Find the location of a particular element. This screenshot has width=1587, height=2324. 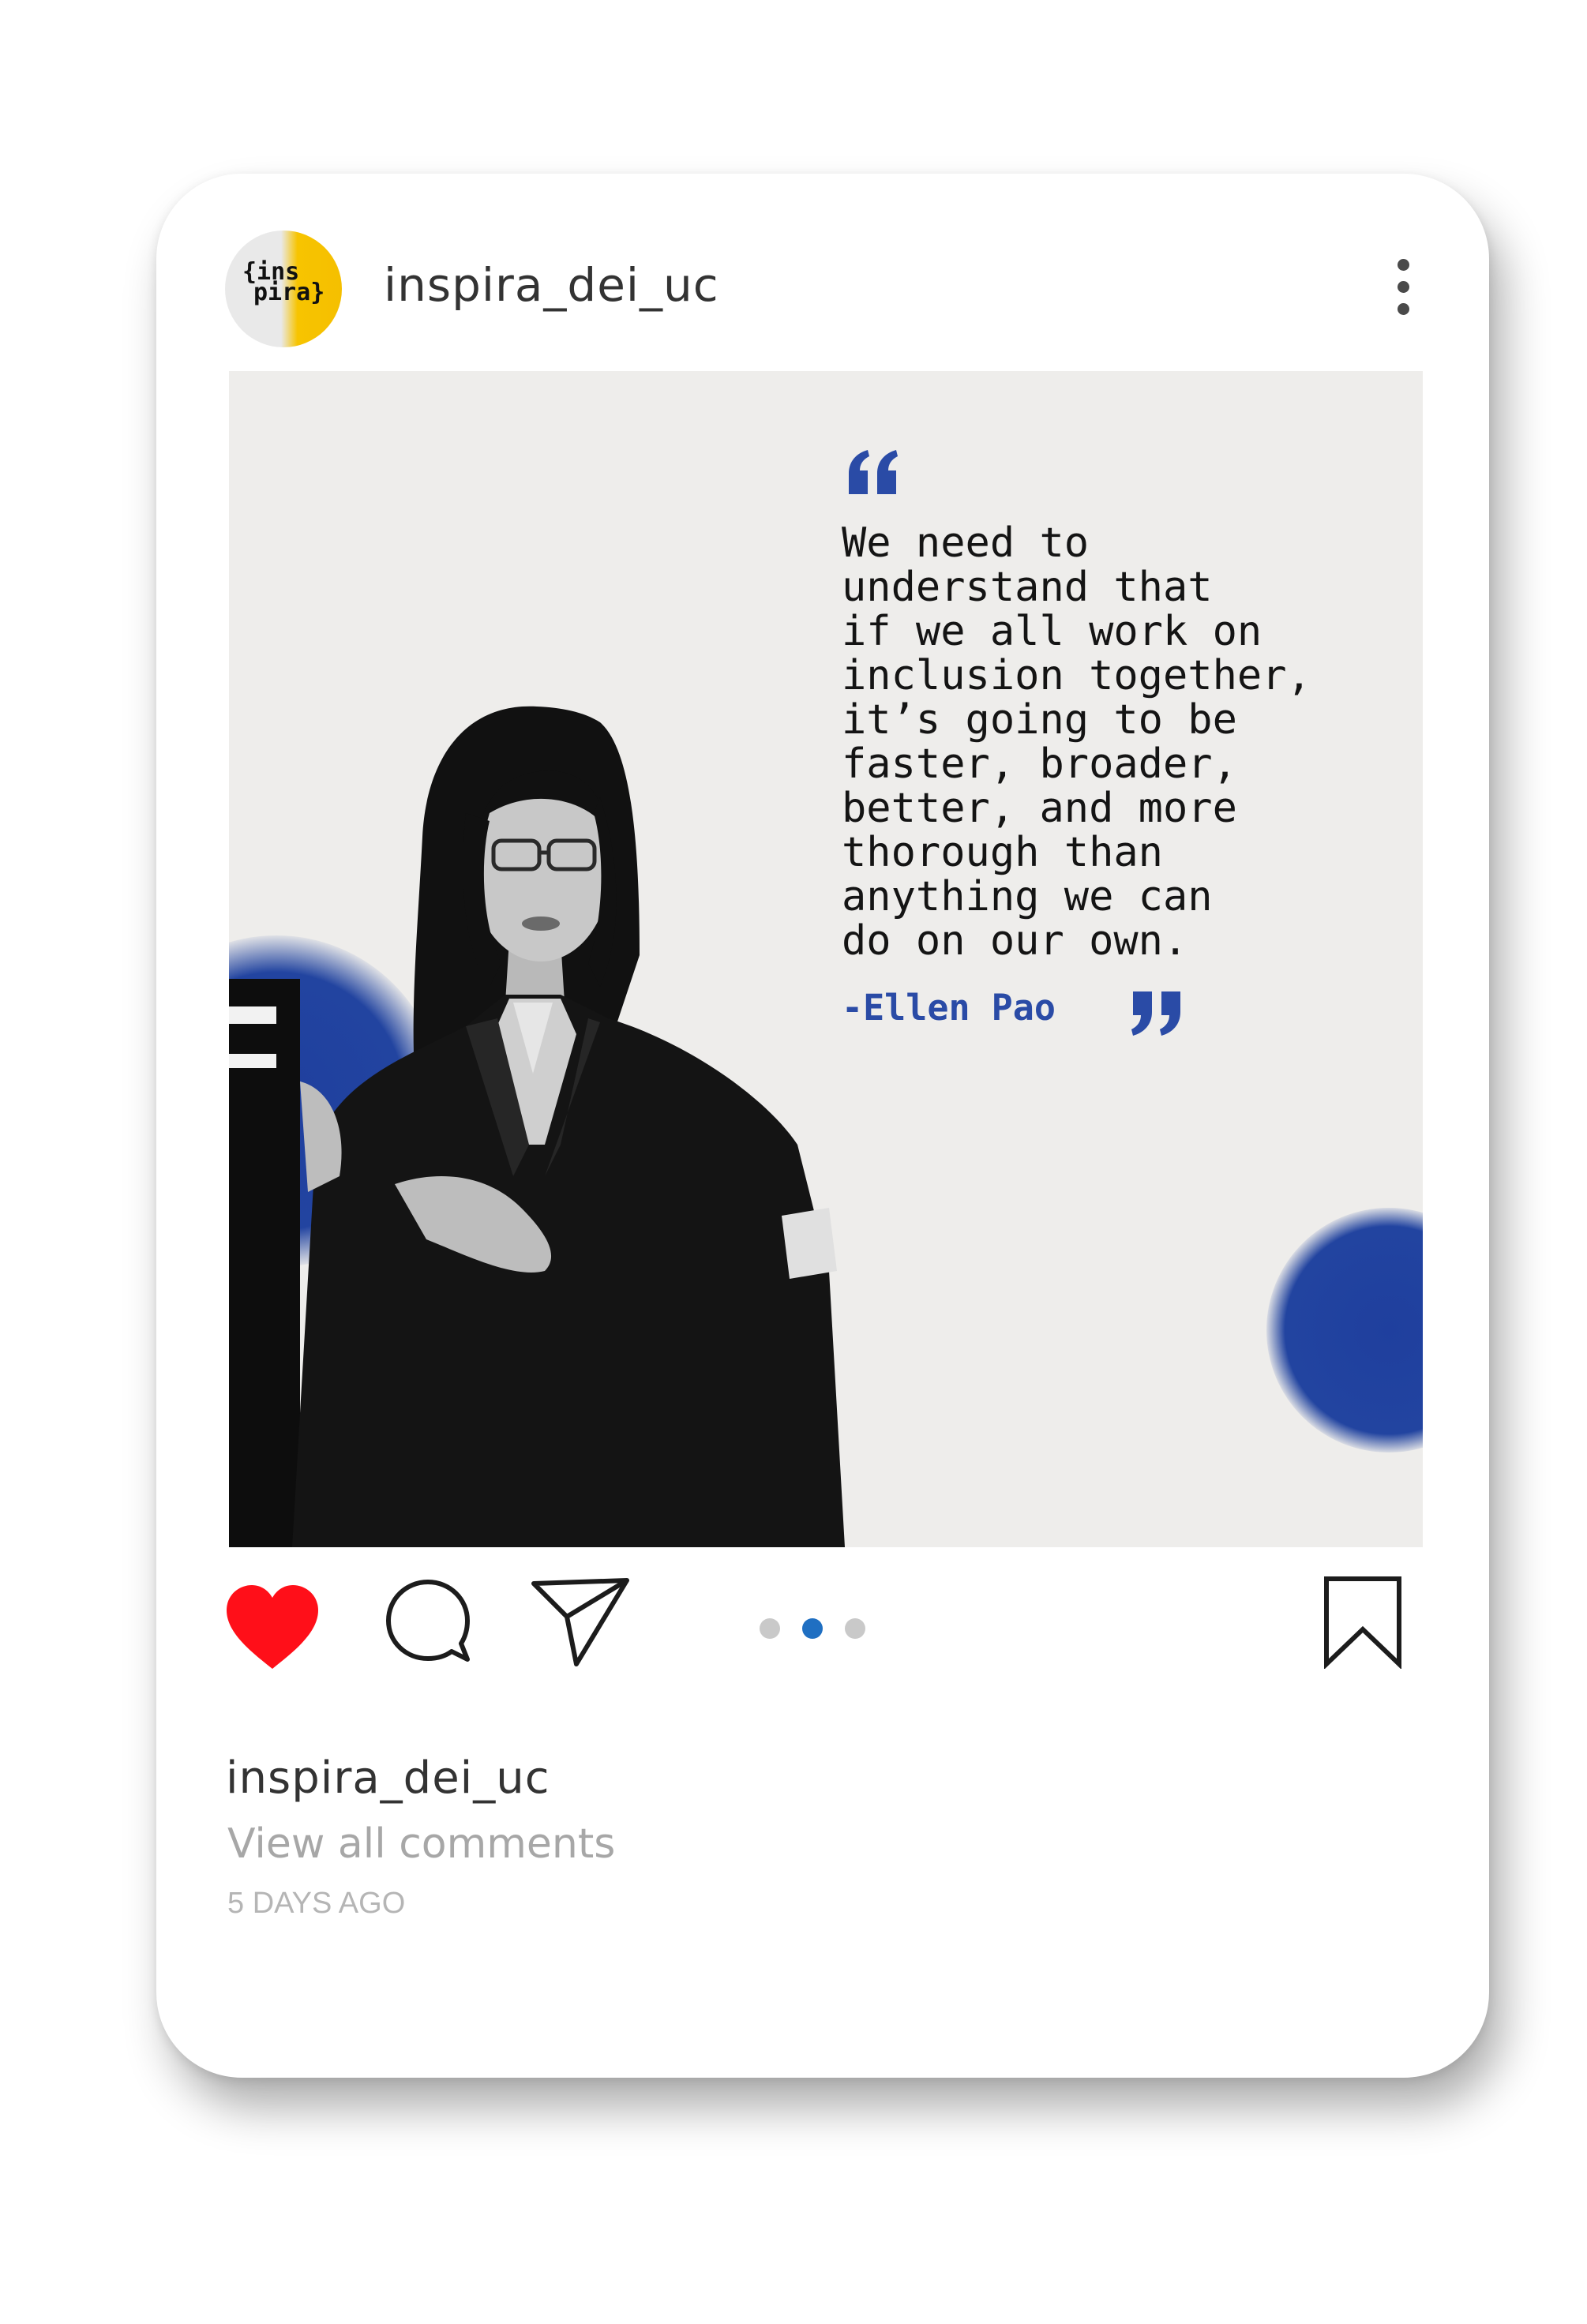

speaker-portrait is located at coordinates (537, 1126).